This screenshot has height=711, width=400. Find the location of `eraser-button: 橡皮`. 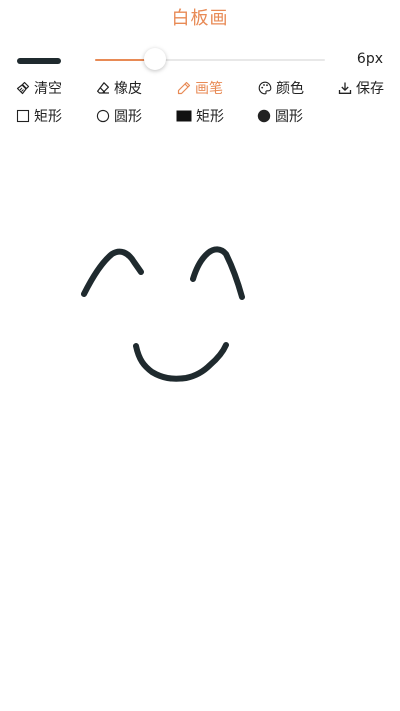

eraser-button: 橡皮 is located at coordinates (119, 88).